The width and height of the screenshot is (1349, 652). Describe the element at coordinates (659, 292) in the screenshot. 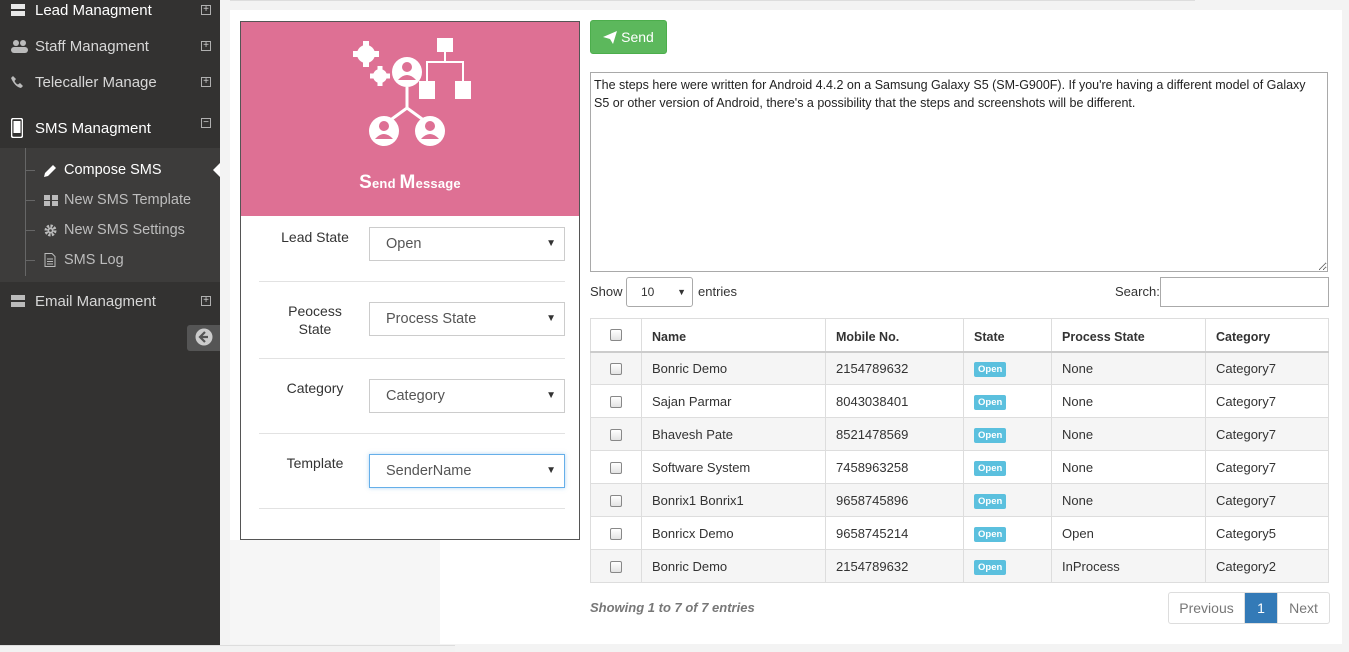

I see `page-length-select: 10 ▼` at that location.